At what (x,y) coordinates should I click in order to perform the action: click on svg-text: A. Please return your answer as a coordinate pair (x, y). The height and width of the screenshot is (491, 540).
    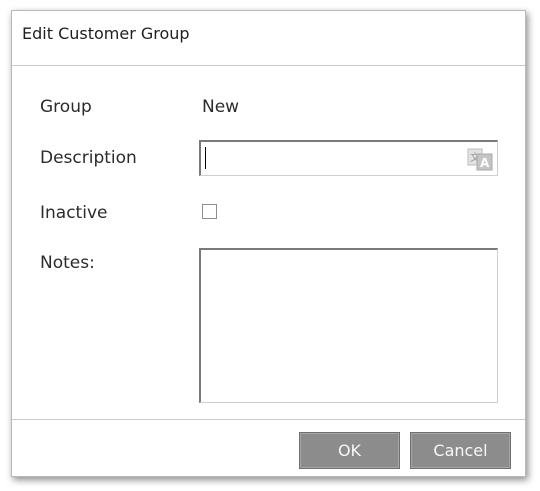
    Looking at the image, I should click on (485, 163).